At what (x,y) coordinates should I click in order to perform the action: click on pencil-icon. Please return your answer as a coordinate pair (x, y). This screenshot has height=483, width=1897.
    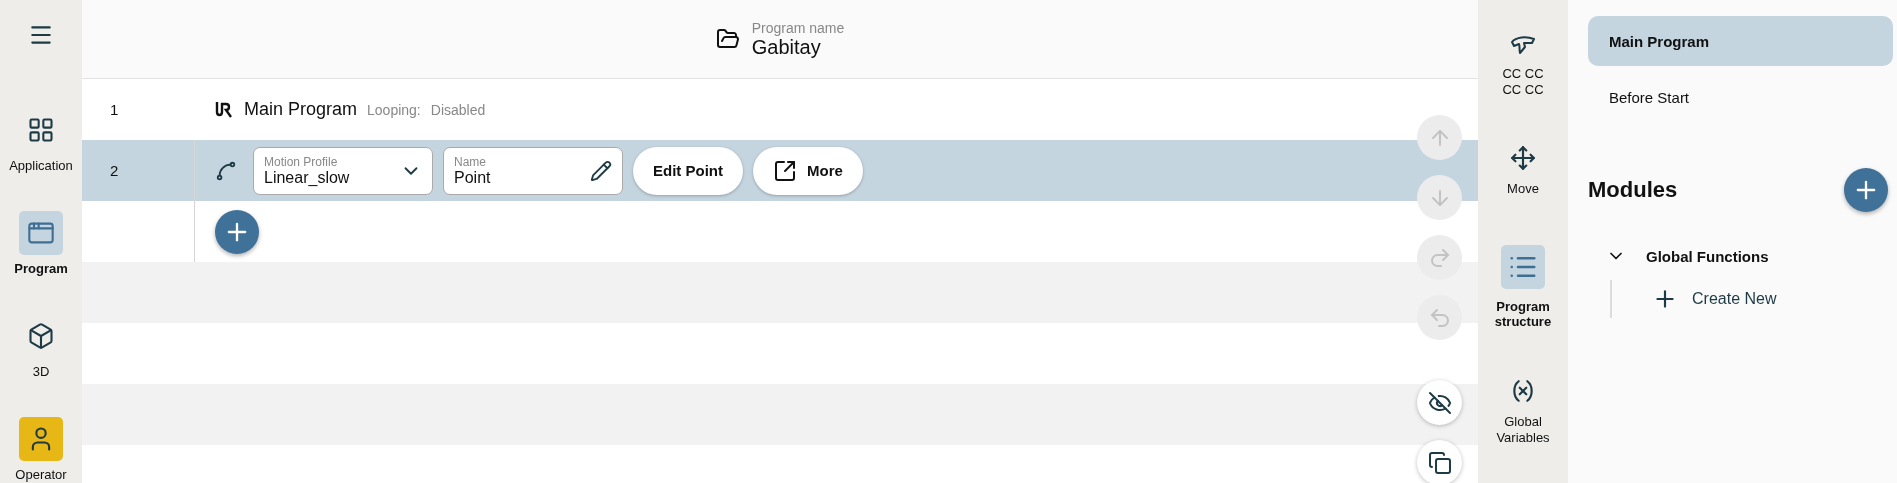
    Looking at the image, I should click on (601, 170).